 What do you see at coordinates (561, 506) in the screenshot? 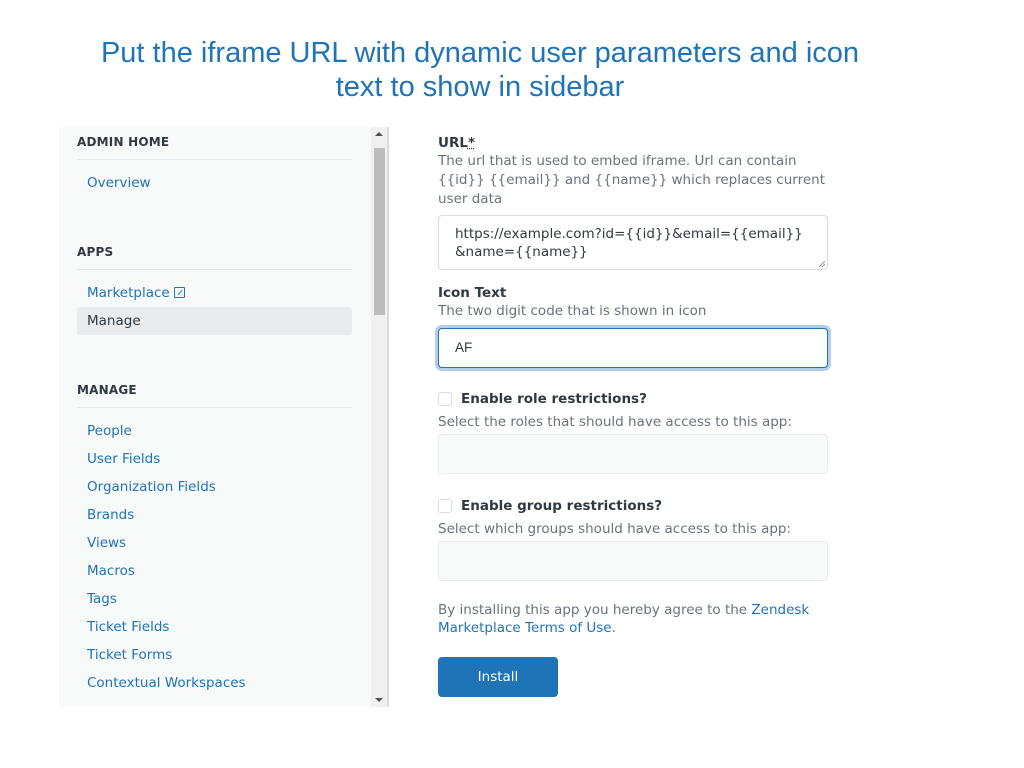
I see `group-restrictions-label: Enable group restrictions?` at bounding box center [561, 506].